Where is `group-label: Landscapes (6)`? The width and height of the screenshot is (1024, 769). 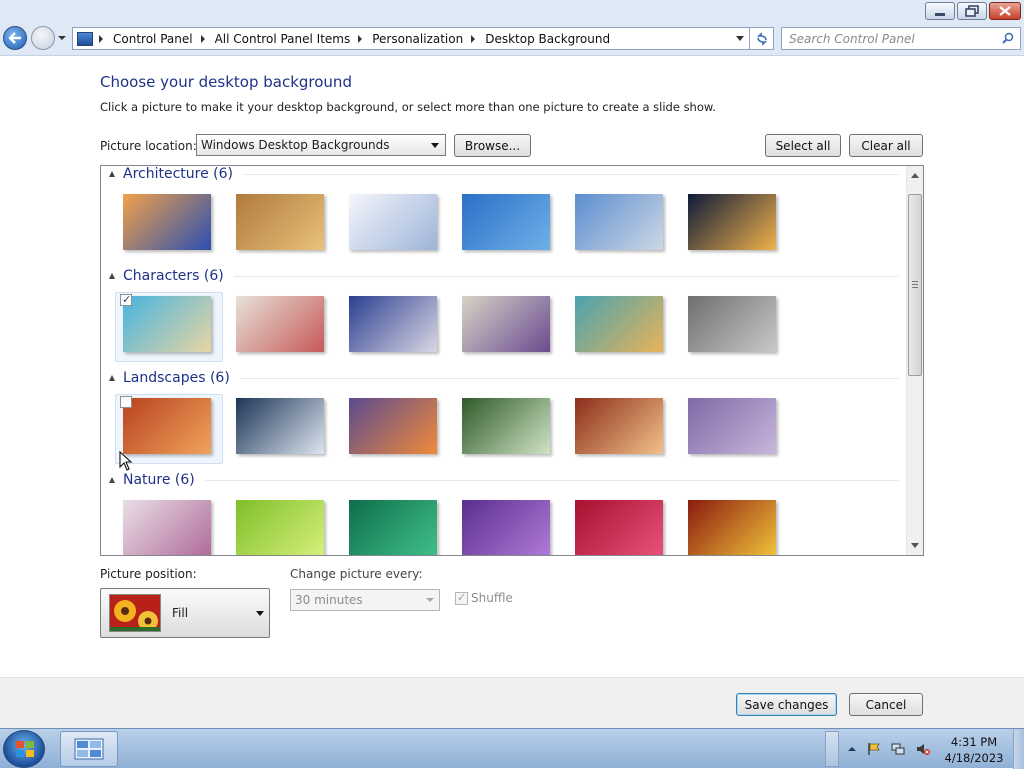 group-label: Landscapes (6) is located at coordinates (176, 378).